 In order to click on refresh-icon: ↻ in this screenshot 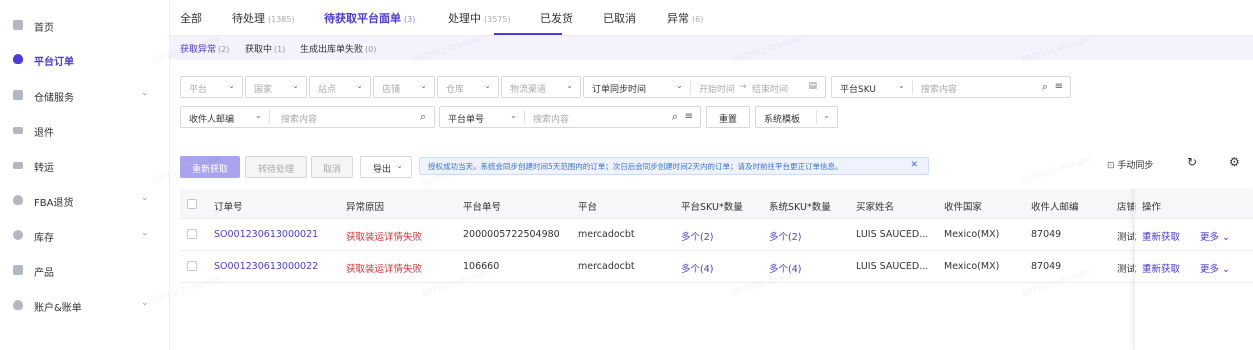, I will do `click(1192, 162)`.